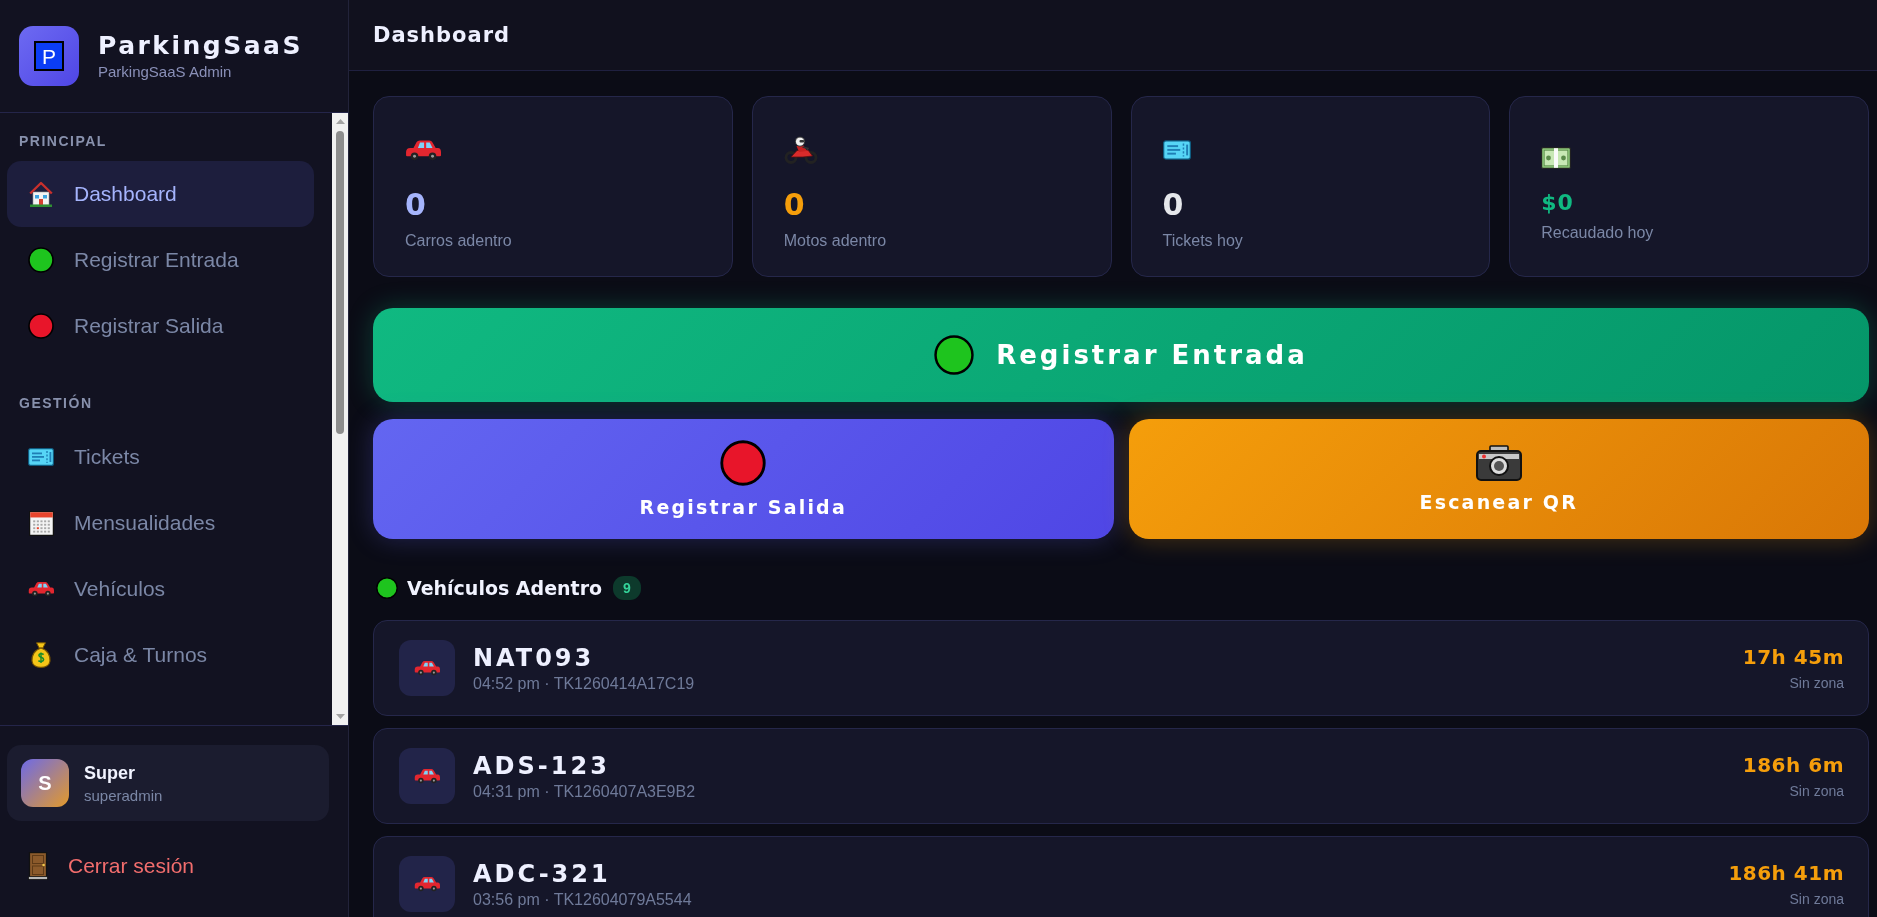  What do you see at coordinates (1121, 355) in the screenshot?
I see `entry-button: Registrar Entrada` at bounding box center [1121, 355].